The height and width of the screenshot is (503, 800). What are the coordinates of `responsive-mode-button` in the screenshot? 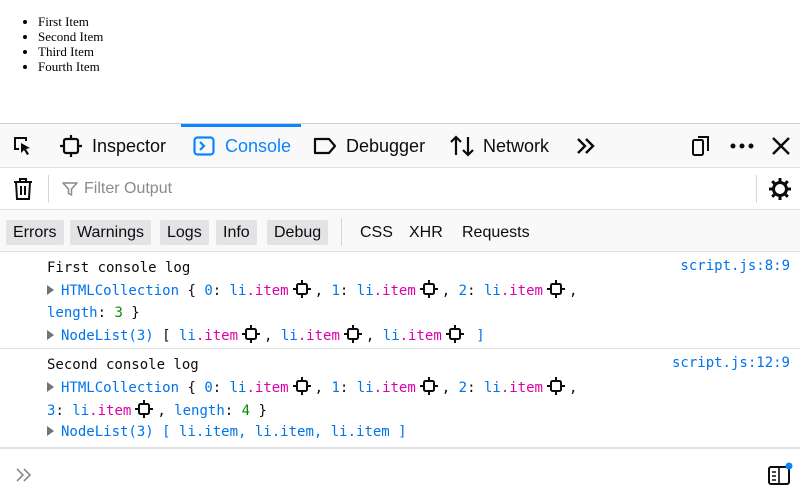 It's located at (701, 146).